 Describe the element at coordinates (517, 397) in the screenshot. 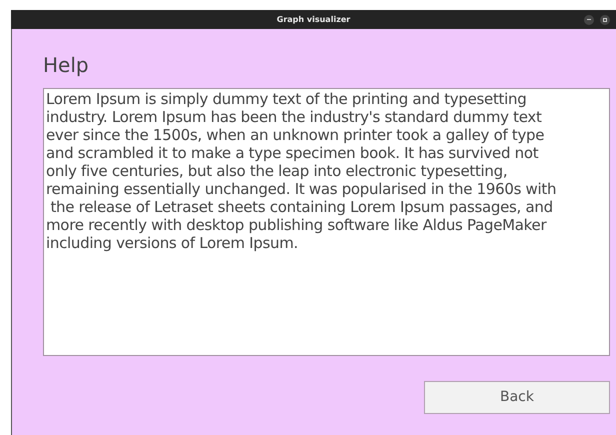

I see `back-button: Back` at that location.